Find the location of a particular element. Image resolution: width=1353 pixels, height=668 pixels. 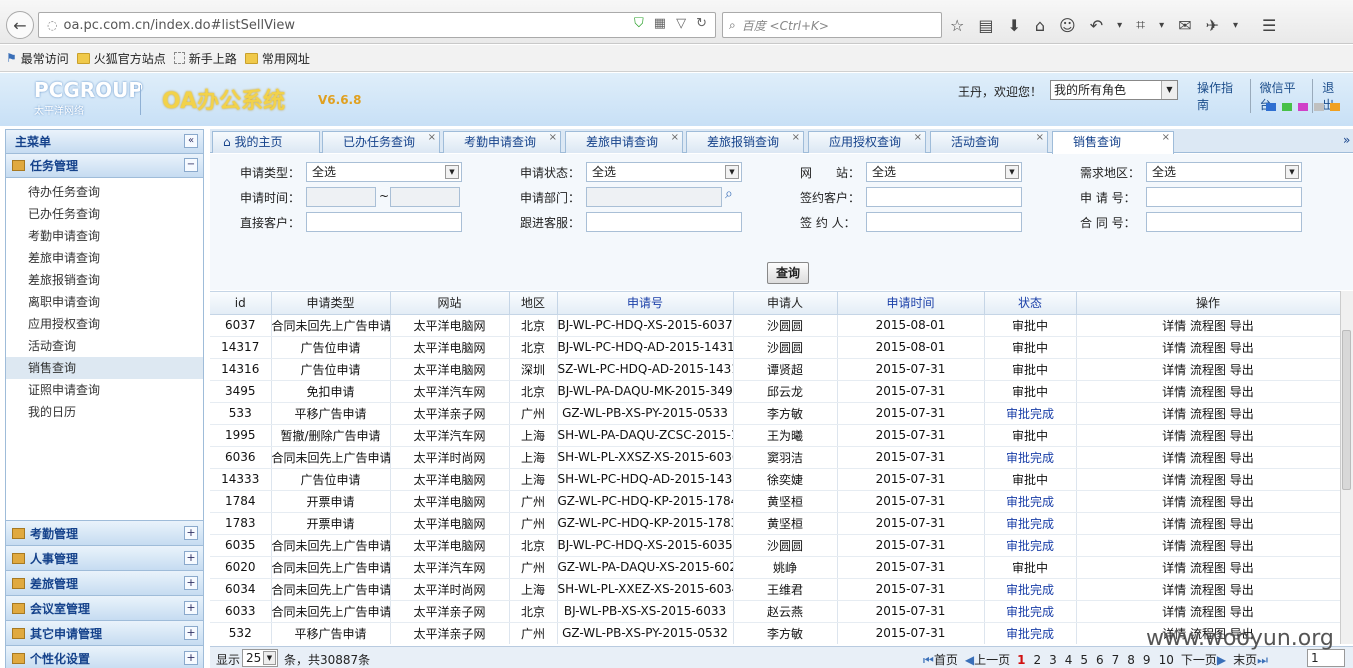

input-follow-service is located at coordinates (664, 222).